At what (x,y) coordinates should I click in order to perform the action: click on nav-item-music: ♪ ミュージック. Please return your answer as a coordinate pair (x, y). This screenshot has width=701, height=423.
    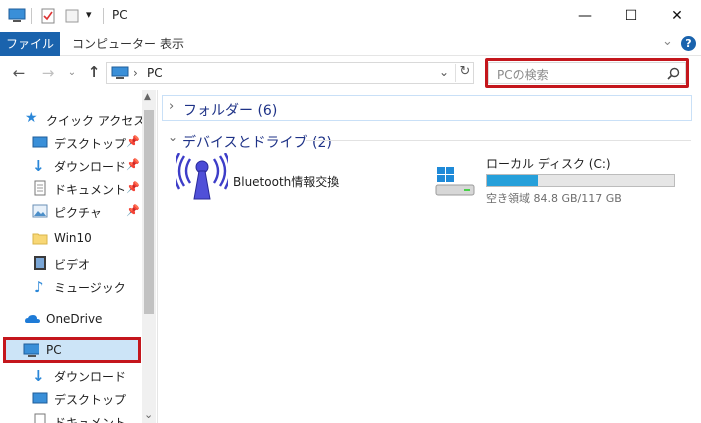
    Looking at the image, I should click on (71, 286).